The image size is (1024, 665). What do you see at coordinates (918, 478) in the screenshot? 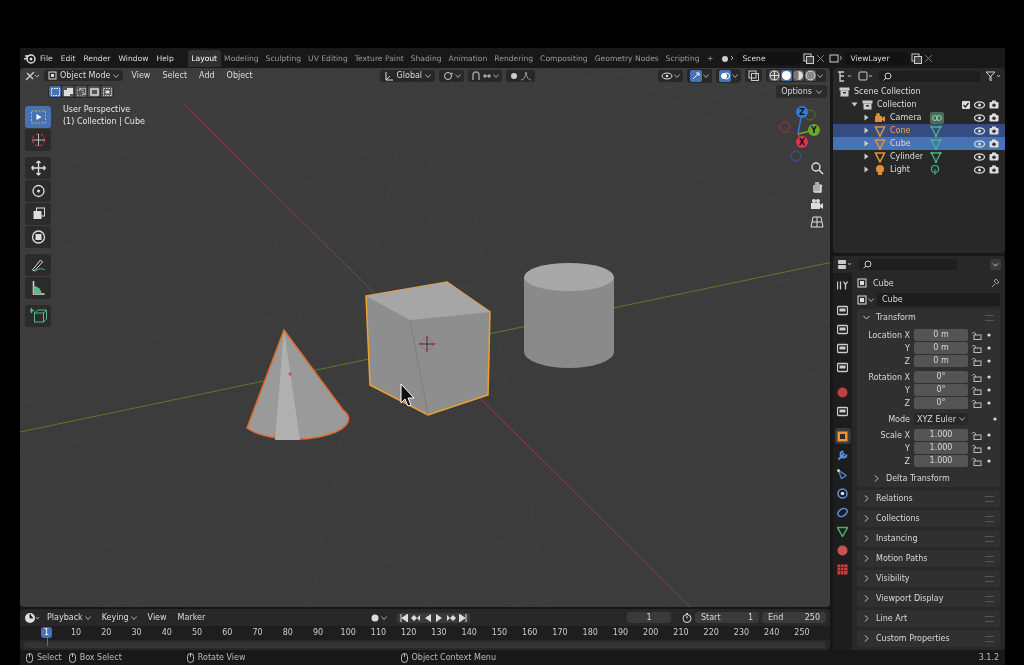
I see `subpanel-header: Delta Transform` at bounding box center [918, 478].